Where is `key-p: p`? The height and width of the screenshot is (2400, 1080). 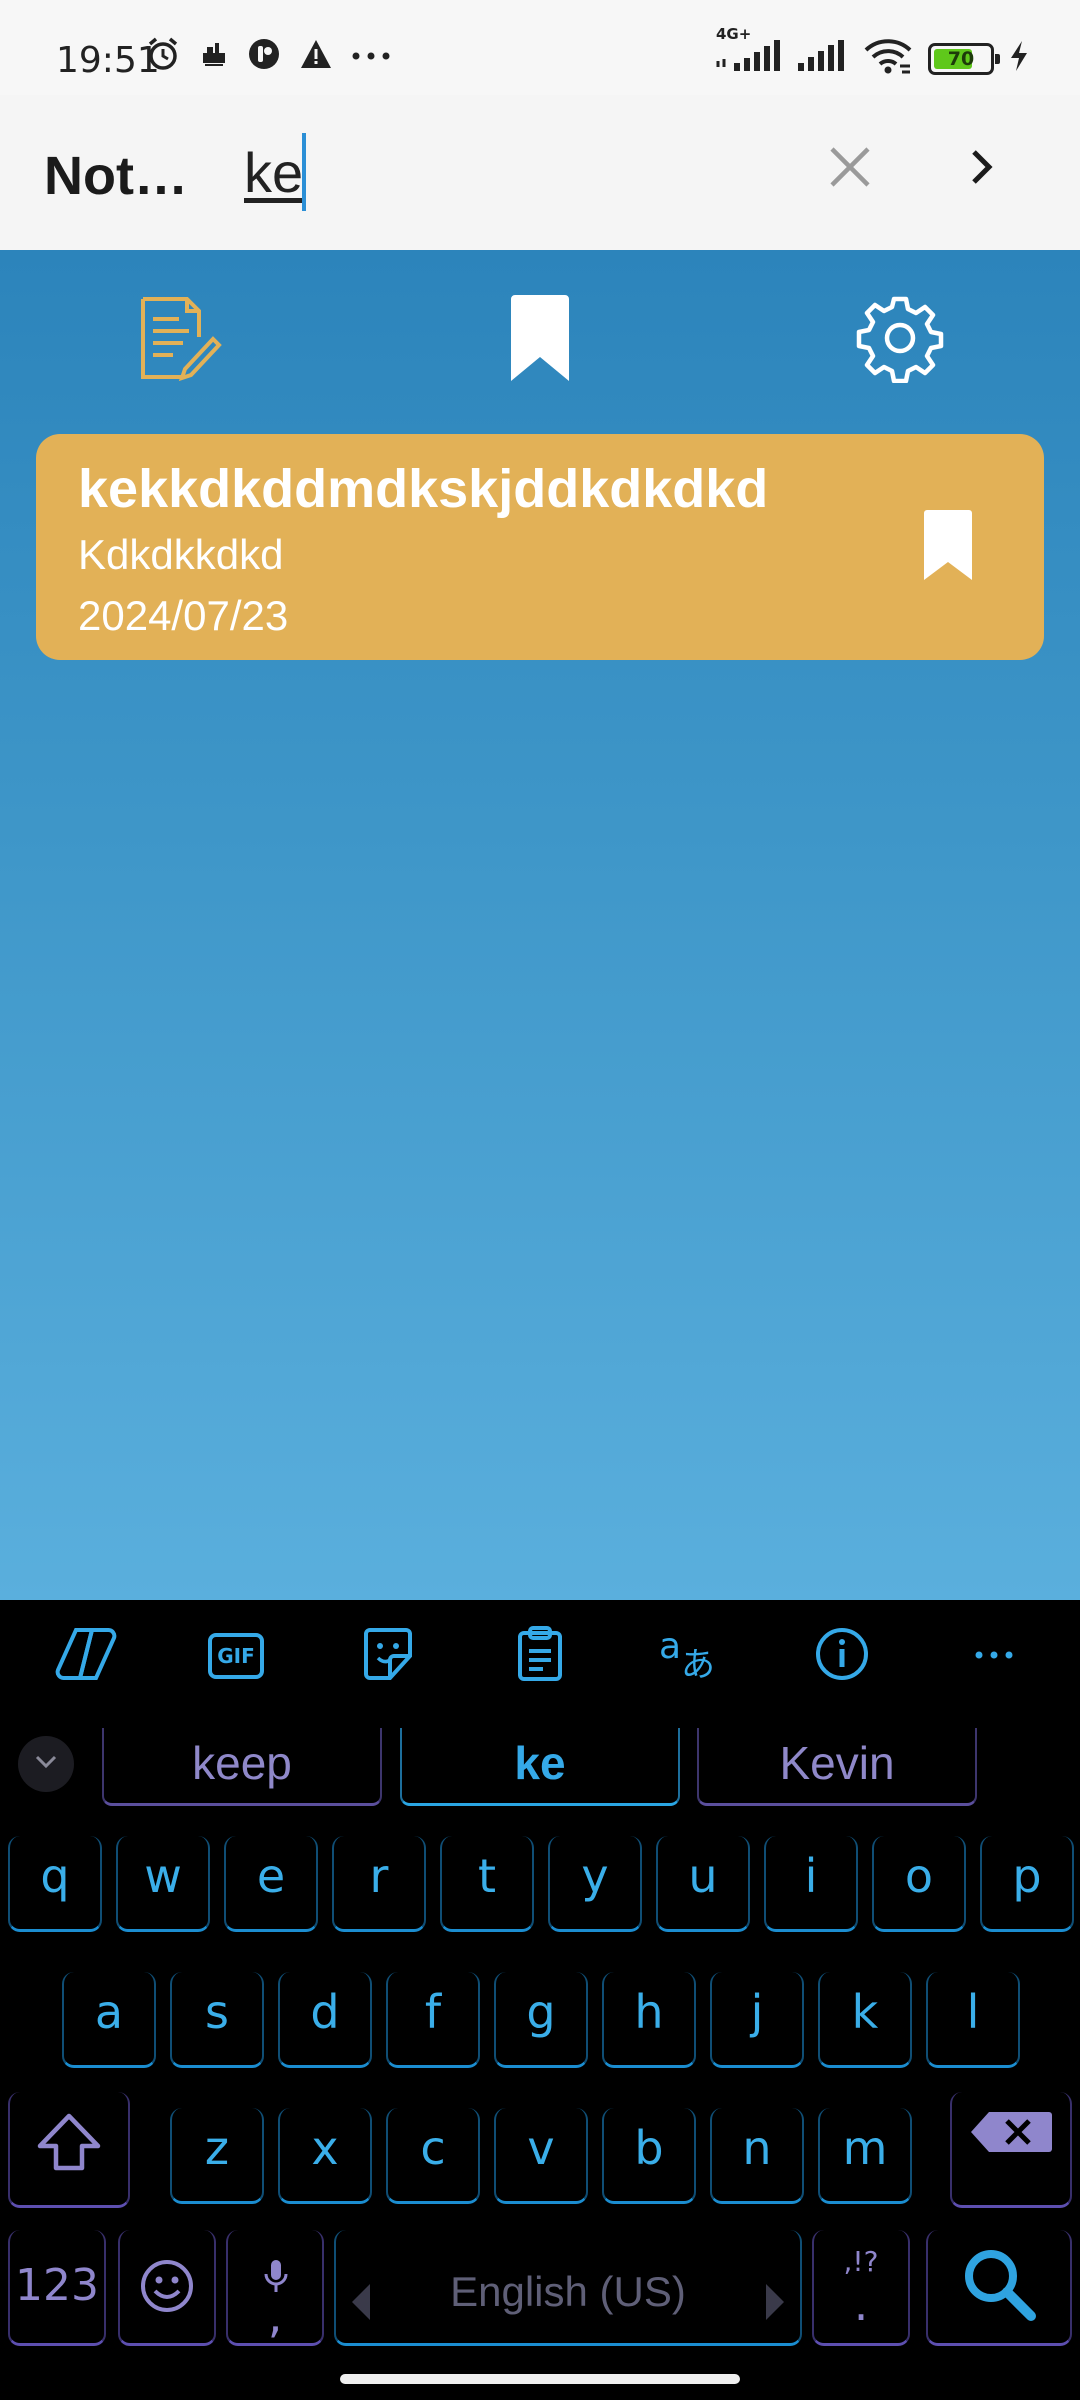
key-p: p is located at coordinates (1027, 1884).